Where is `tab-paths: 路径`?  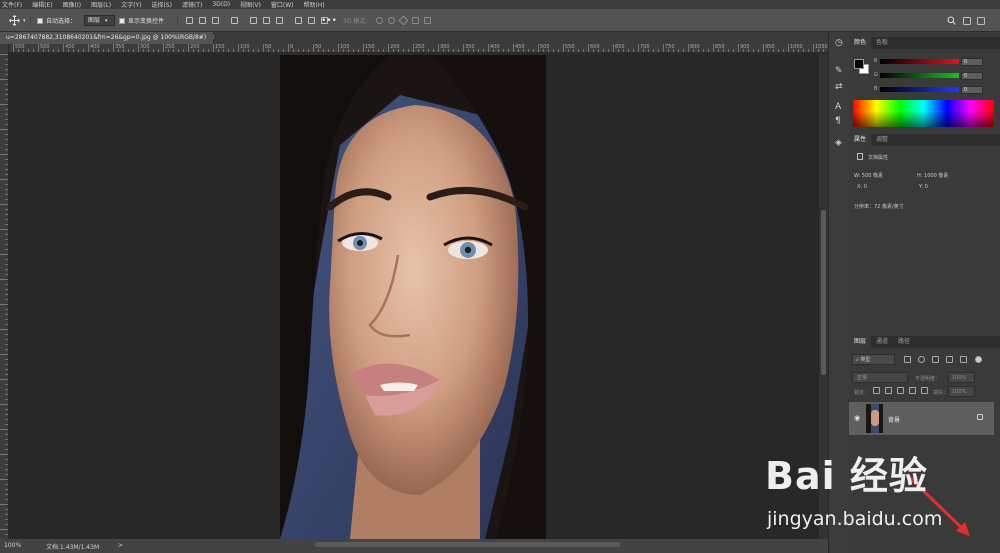
tab-paths: 路径 is located at coordinates (904, 342).